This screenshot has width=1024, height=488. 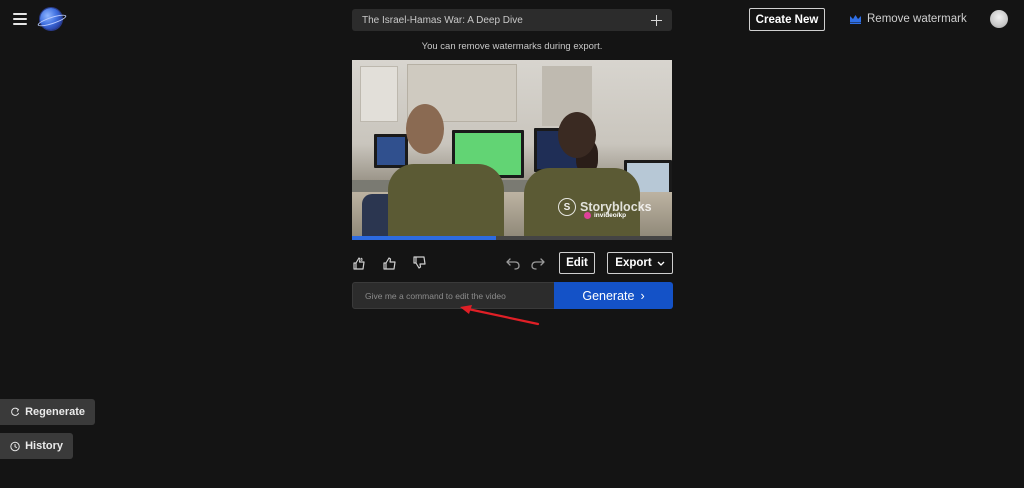 What do you see at coordinates (420, 263) in the screenshot?
I see `thumbs-down-icon` at bounding box center [420, 263].